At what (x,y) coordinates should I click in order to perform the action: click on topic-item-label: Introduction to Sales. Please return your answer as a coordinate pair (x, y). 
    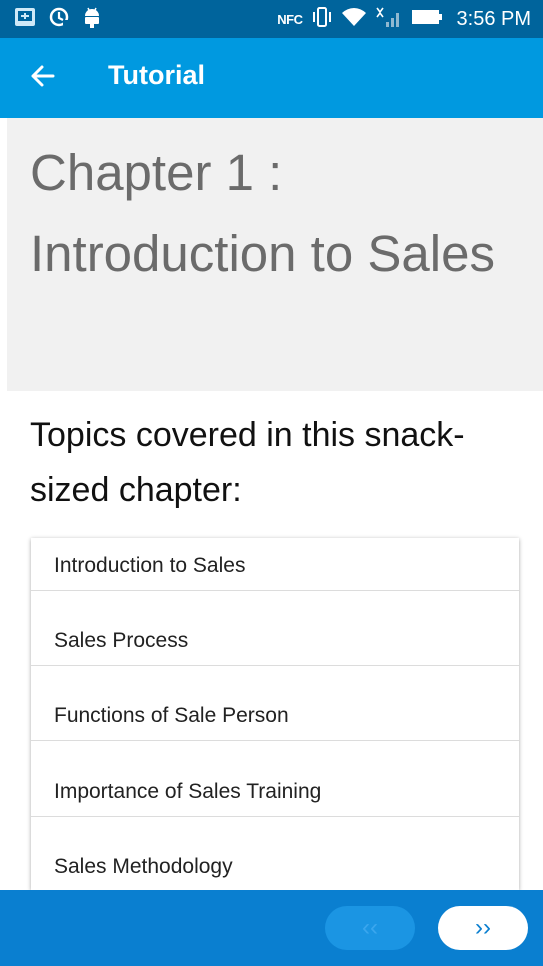
    Looking at the image, I should click on (150, 565).